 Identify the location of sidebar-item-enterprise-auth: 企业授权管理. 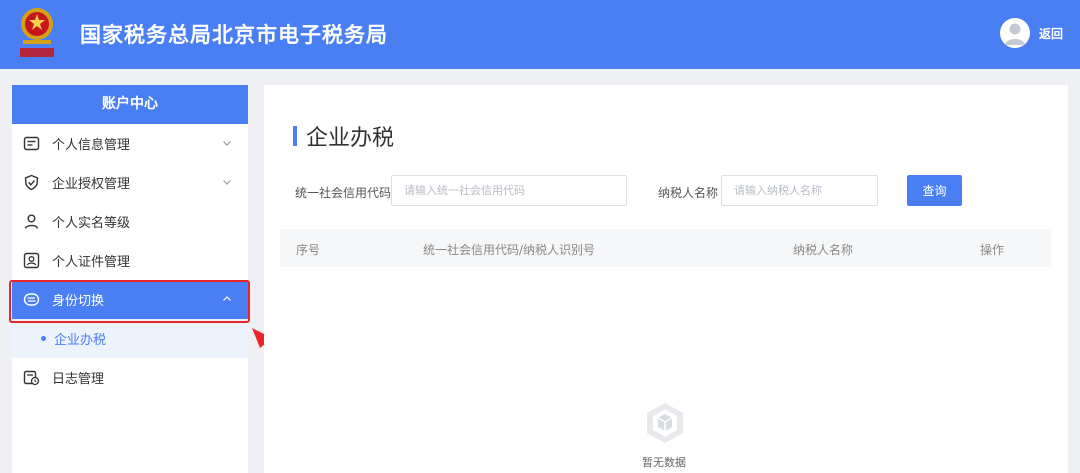
(130, 182).